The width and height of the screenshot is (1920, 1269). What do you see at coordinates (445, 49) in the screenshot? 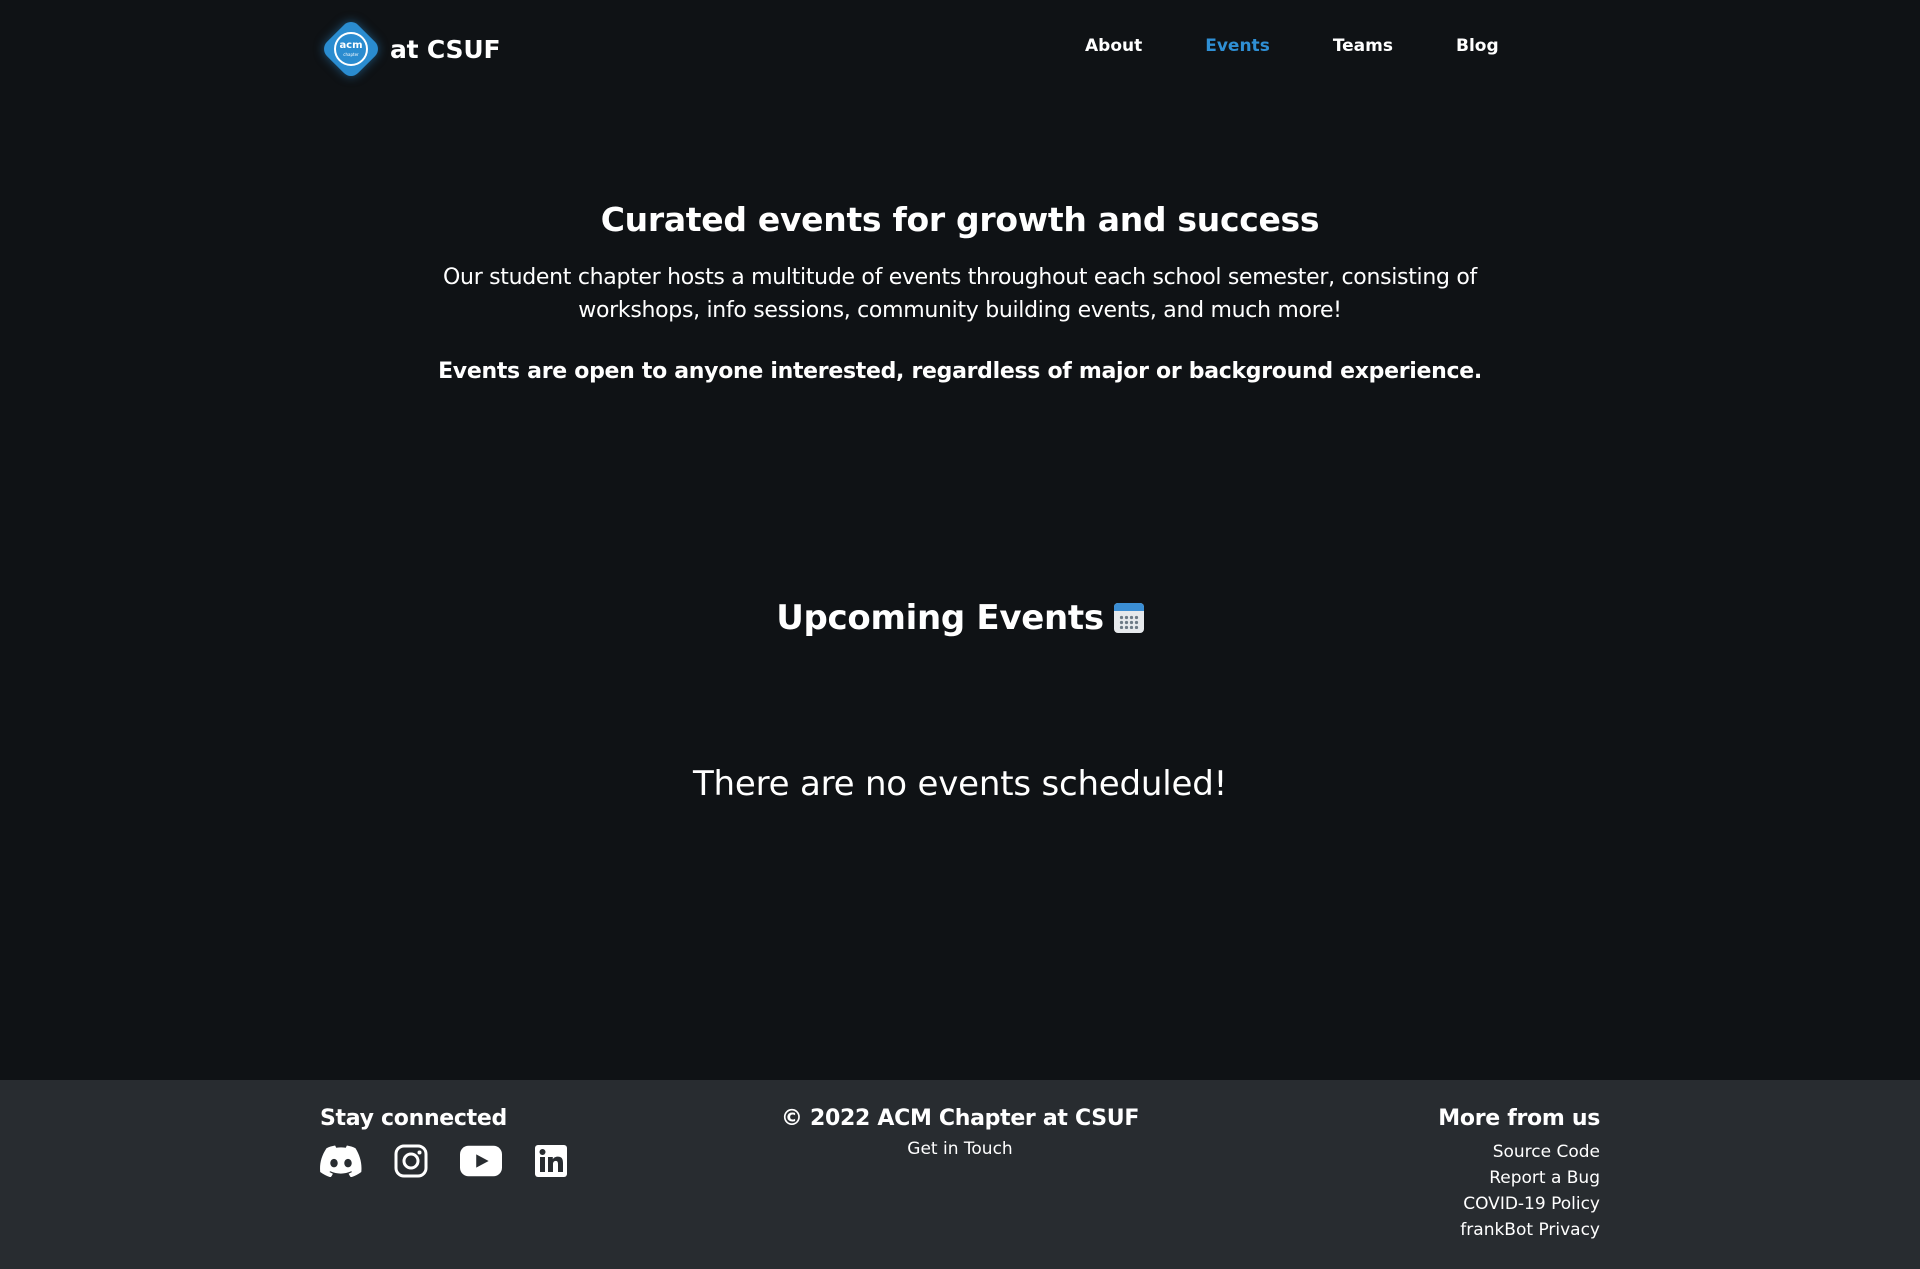
I see `brand-name: at CSUF` at bounding box center [445, 49].